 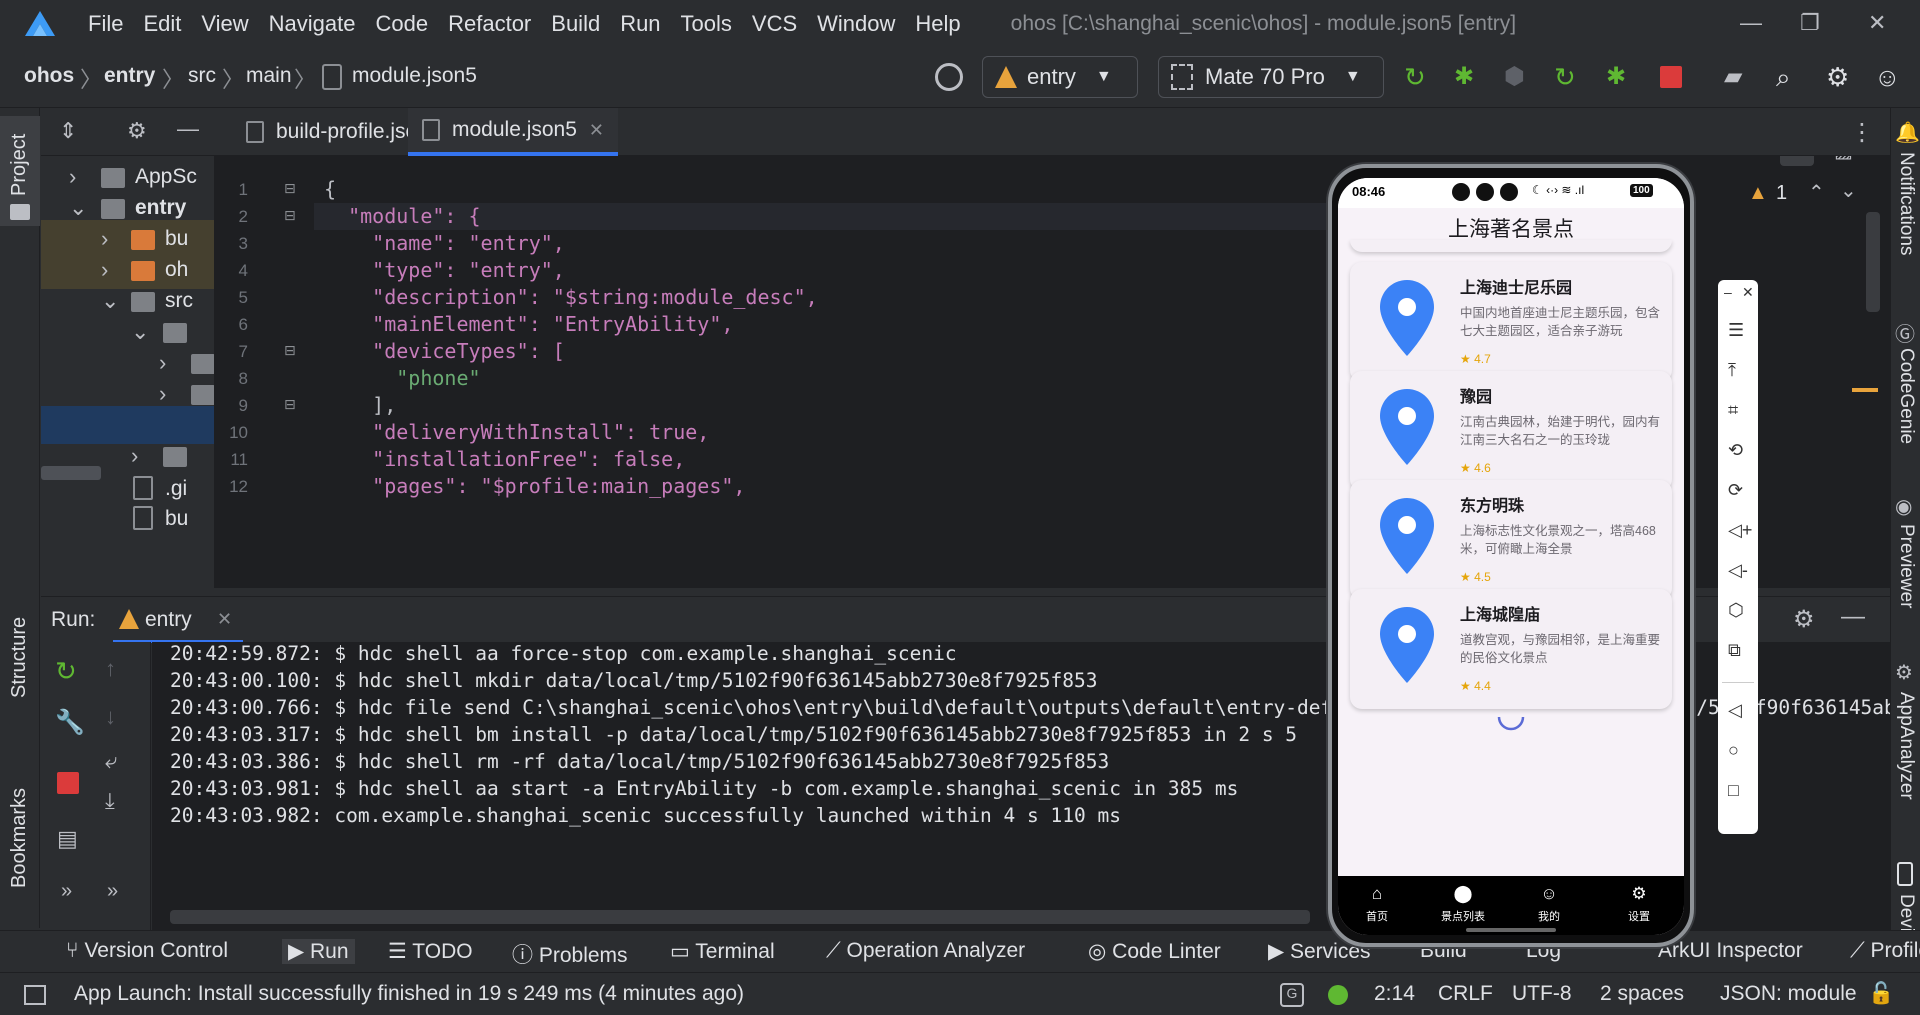 I want to click on toggle-panel-icon, so click(x=35, y=995).